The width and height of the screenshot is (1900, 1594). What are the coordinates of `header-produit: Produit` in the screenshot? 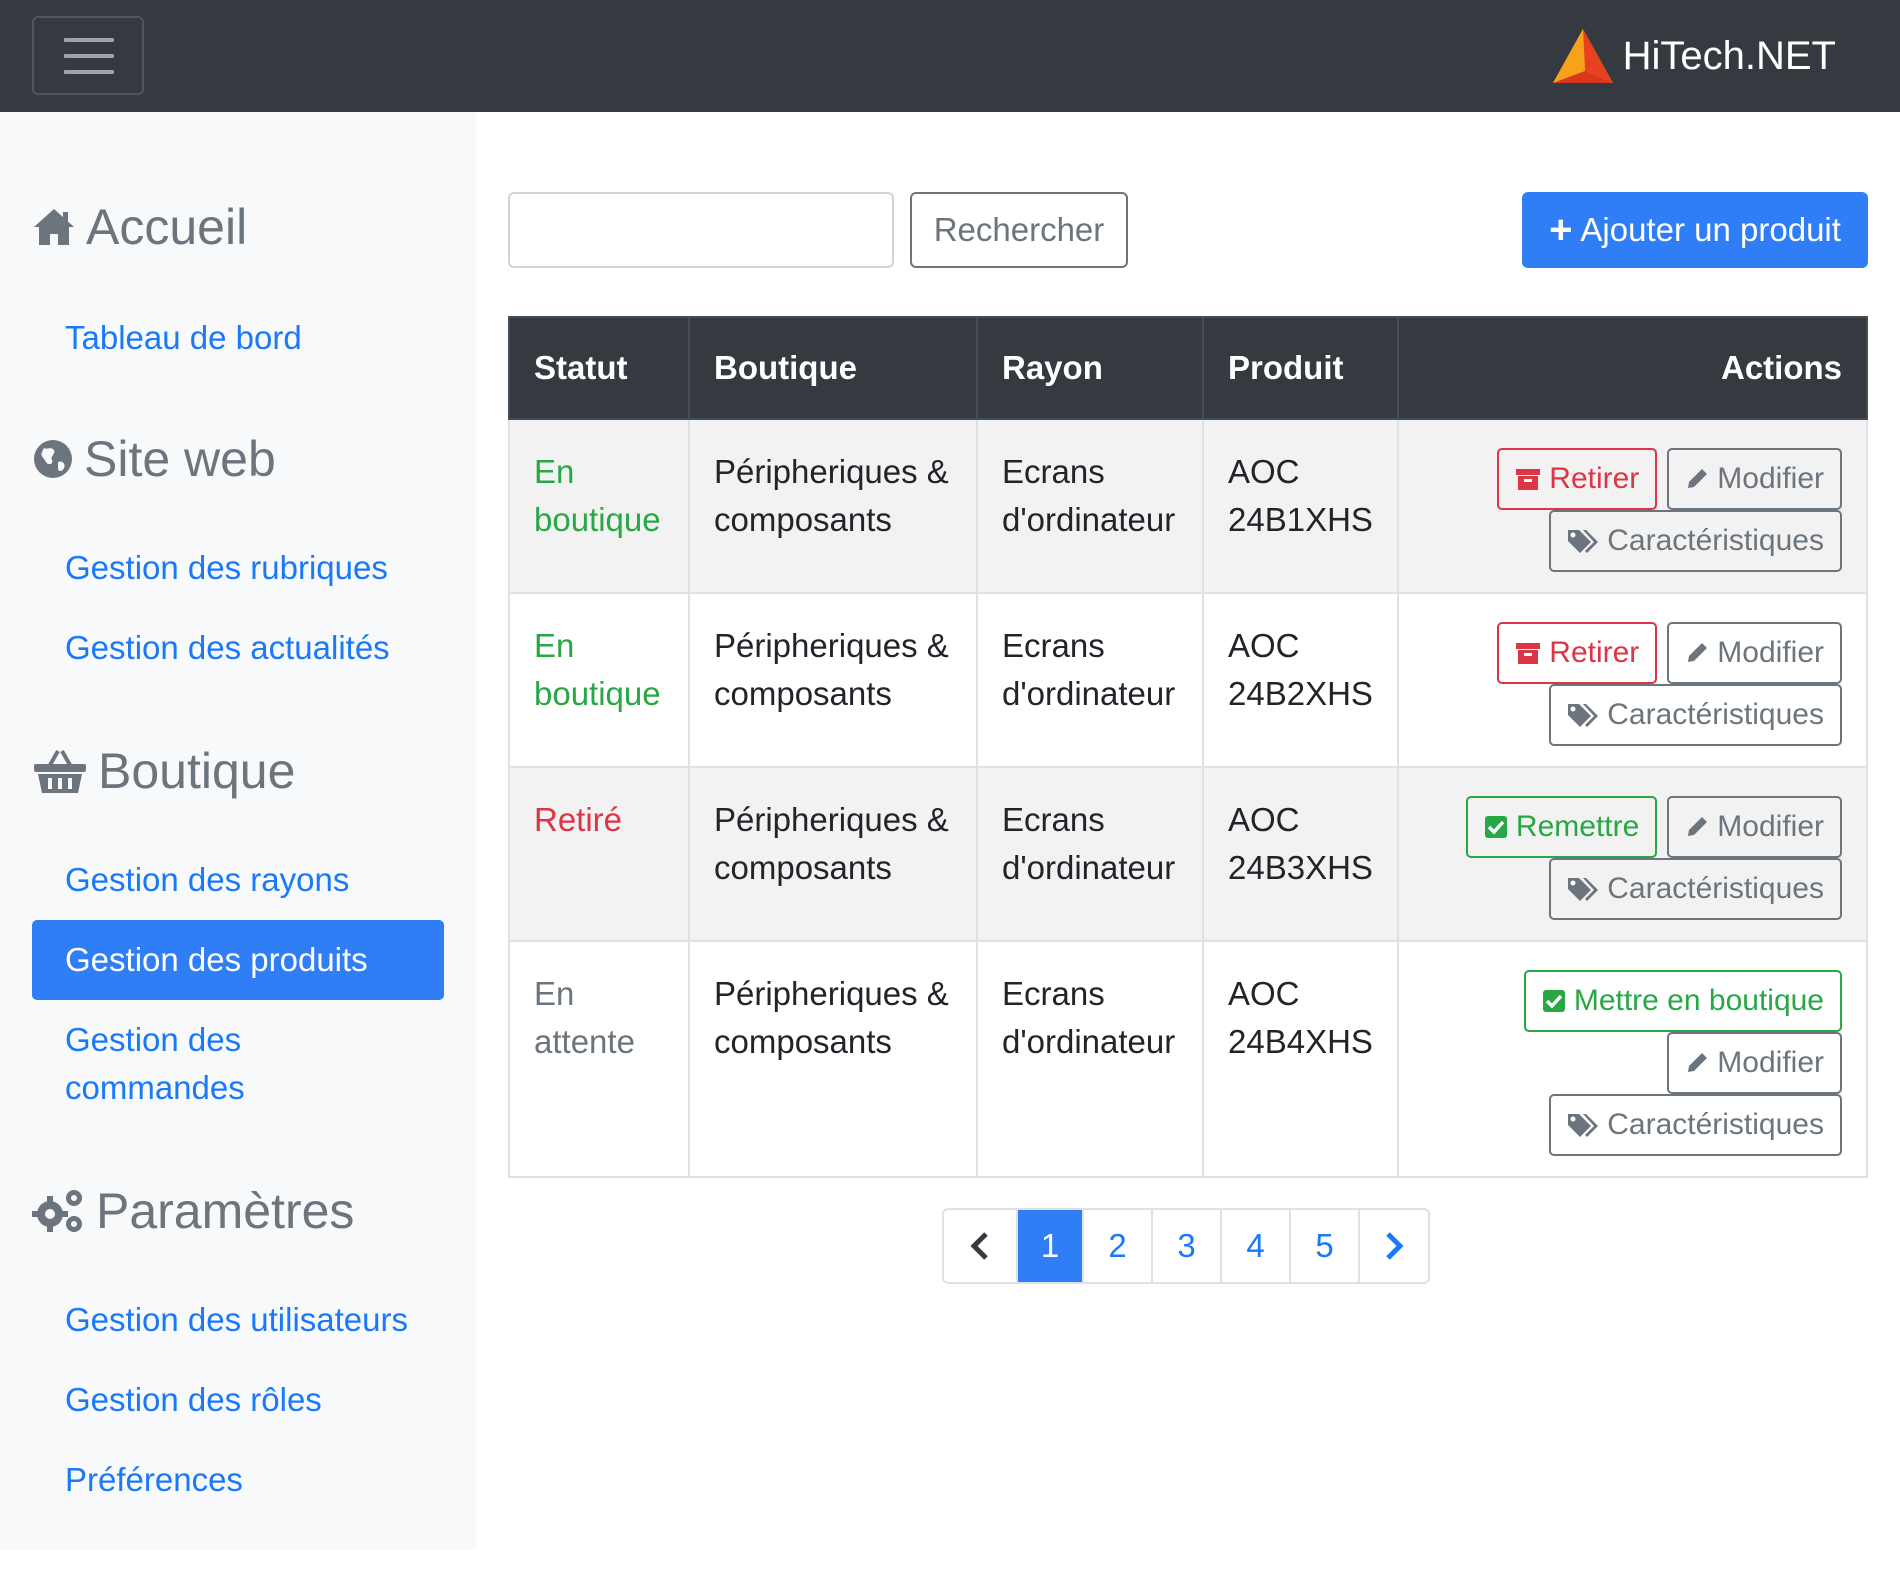 It's located at (1300, 368).